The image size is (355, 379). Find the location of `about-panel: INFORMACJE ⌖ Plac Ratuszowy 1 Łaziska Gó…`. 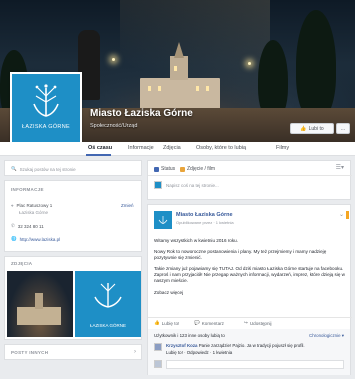

about-panel: INFORMACJE ⌖ Plac Ratuszowy 1 Łaziska Gó… is located at coordinates (73, 216).